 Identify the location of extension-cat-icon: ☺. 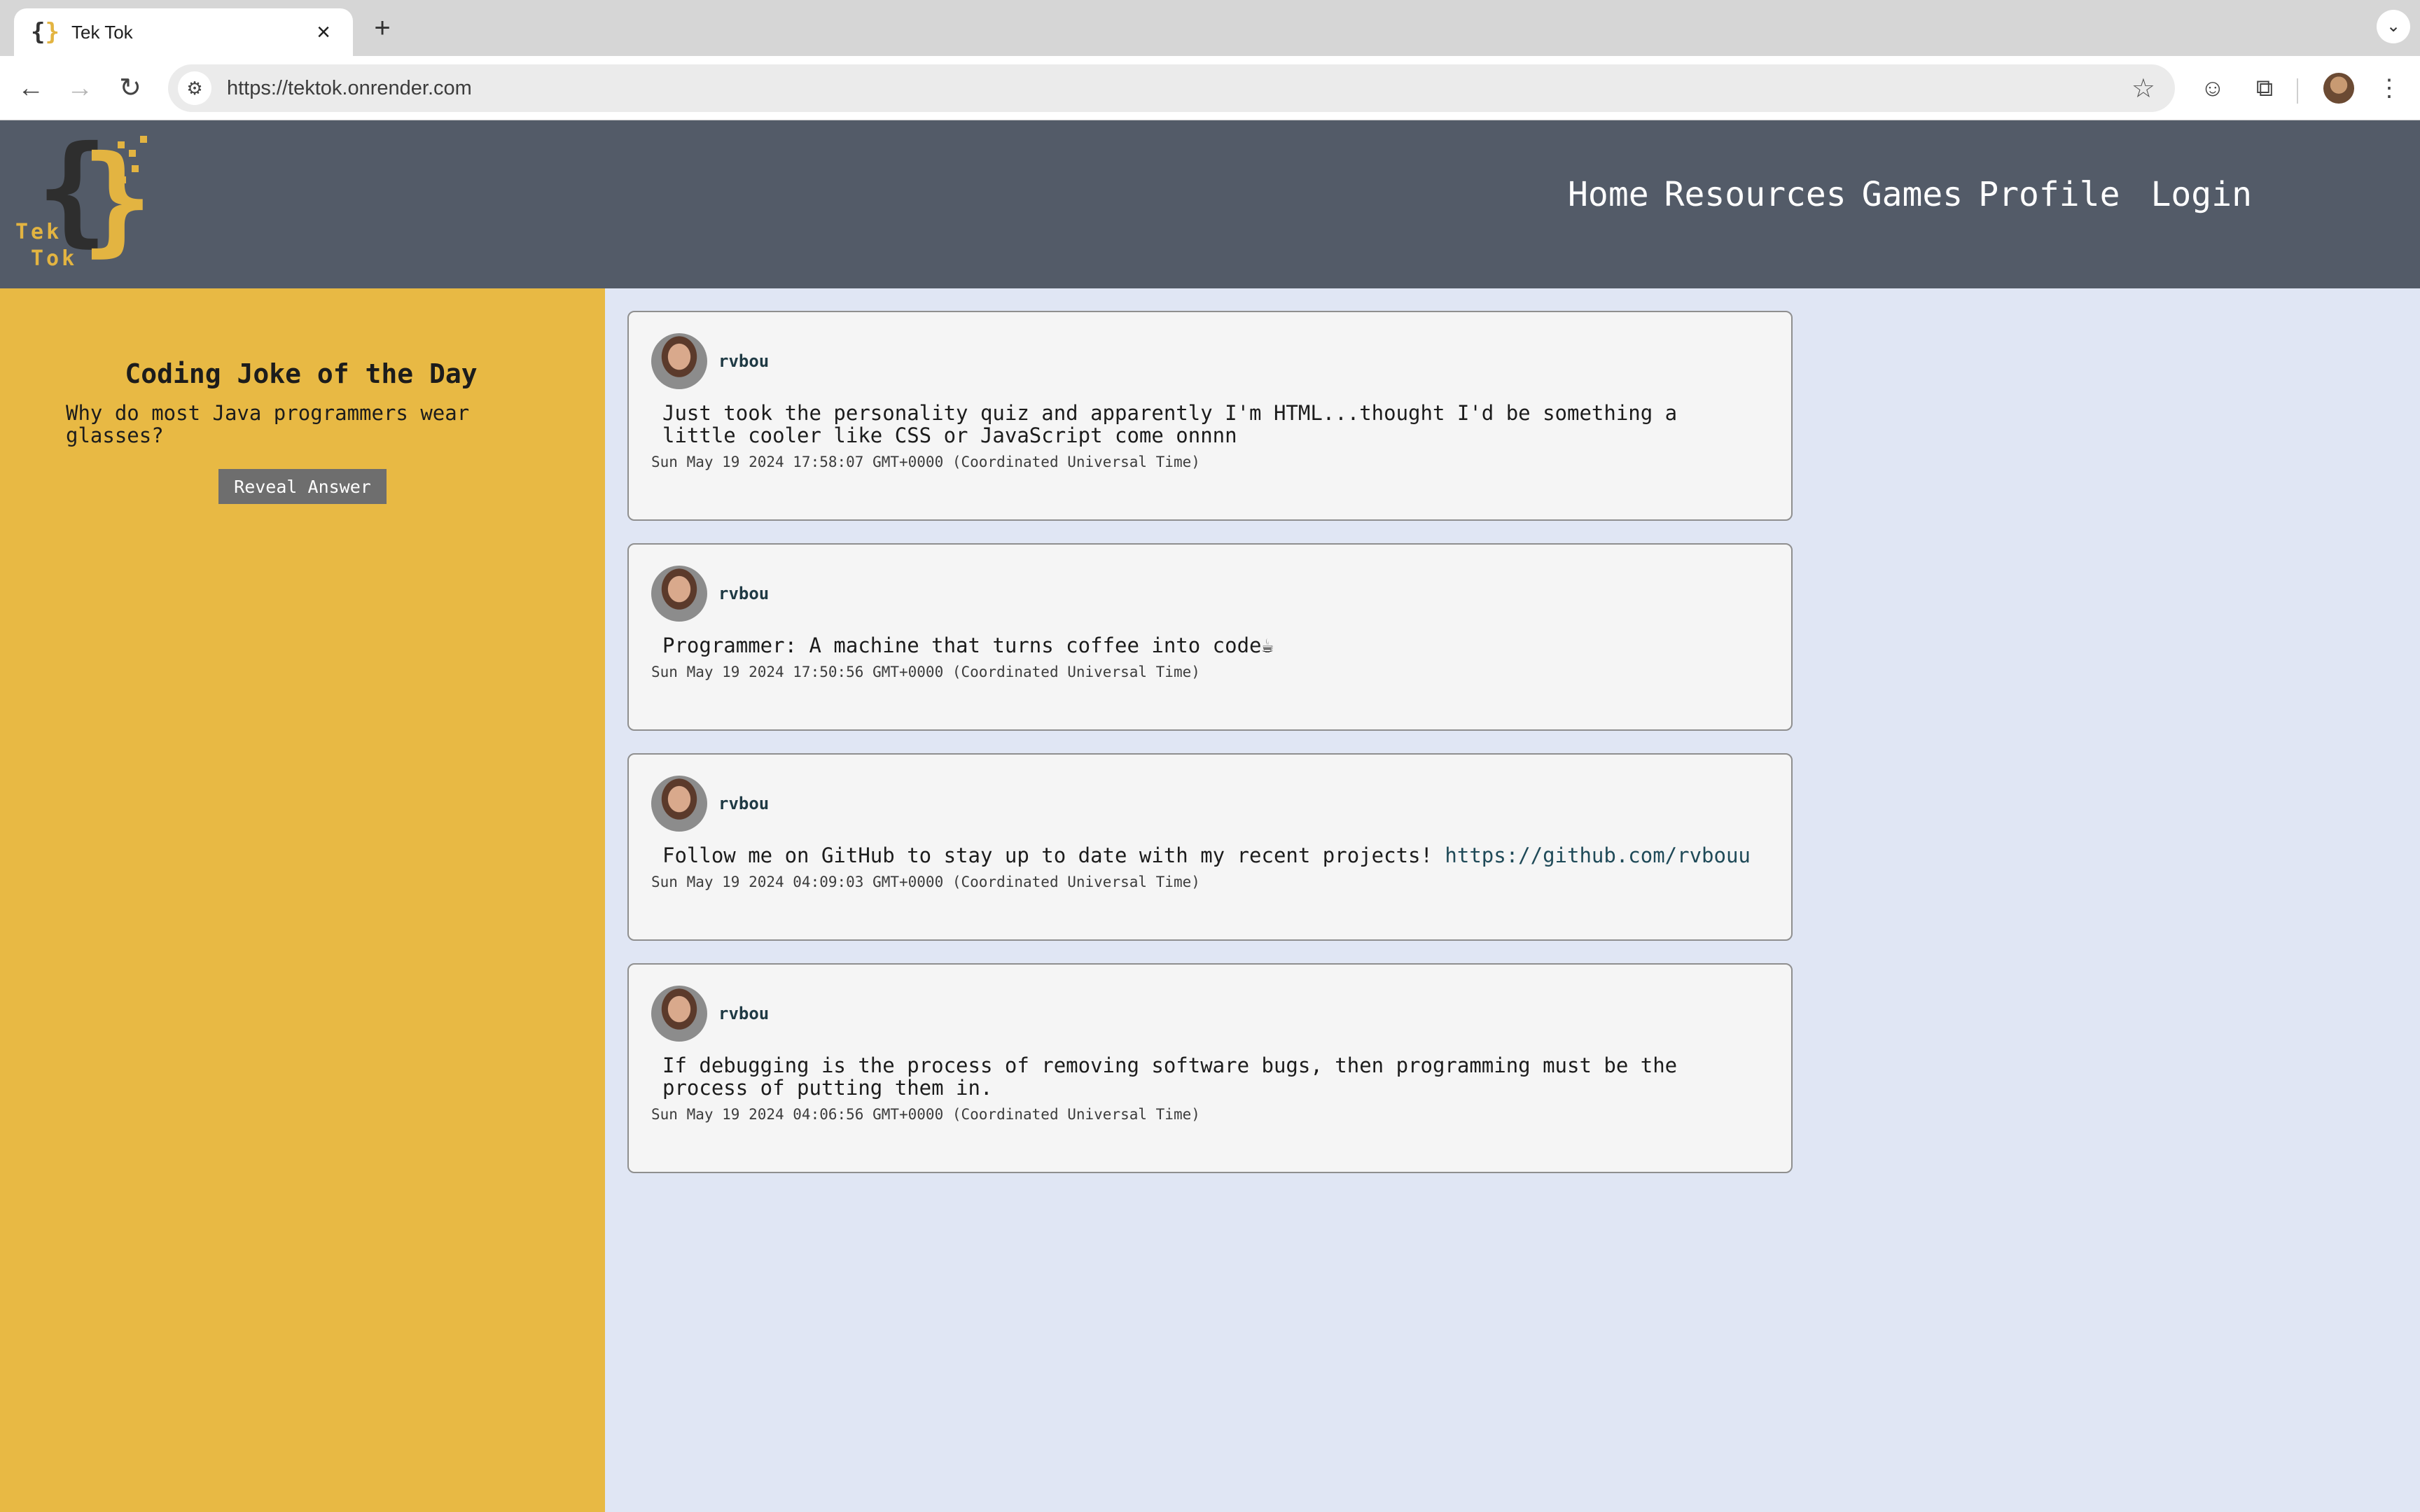
(2213, 88).